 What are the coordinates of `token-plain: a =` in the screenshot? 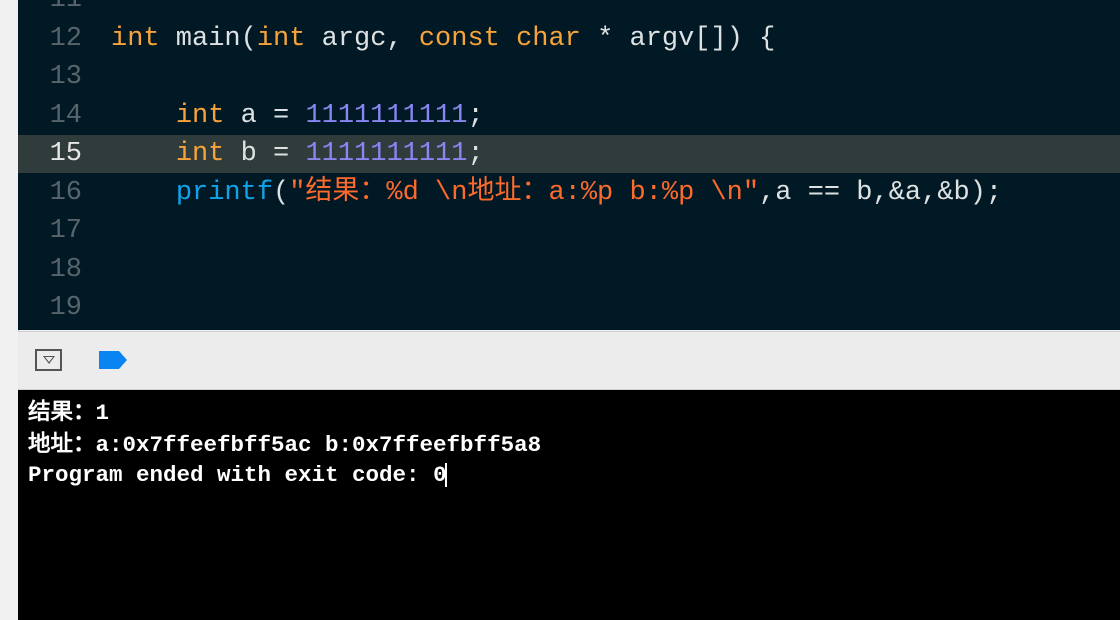 It's located at (265, 115).